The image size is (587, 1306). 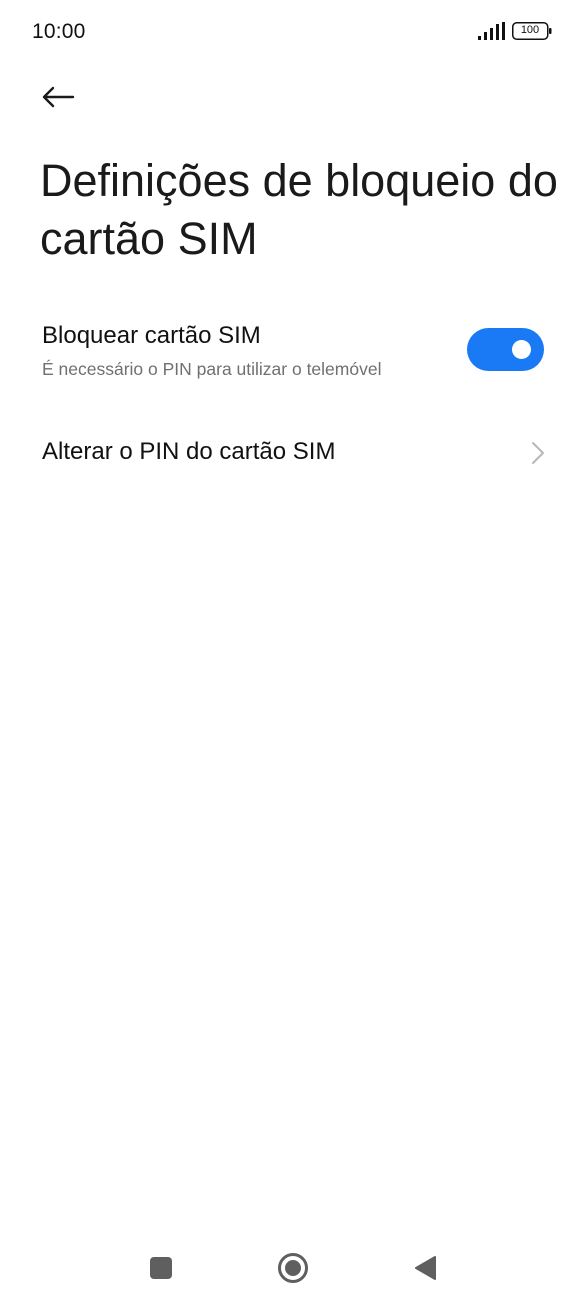 What do you see at coordinates (505, 349) in the screenshot?
I see `lock-sim-toggle` at bounding box center [505, 349].